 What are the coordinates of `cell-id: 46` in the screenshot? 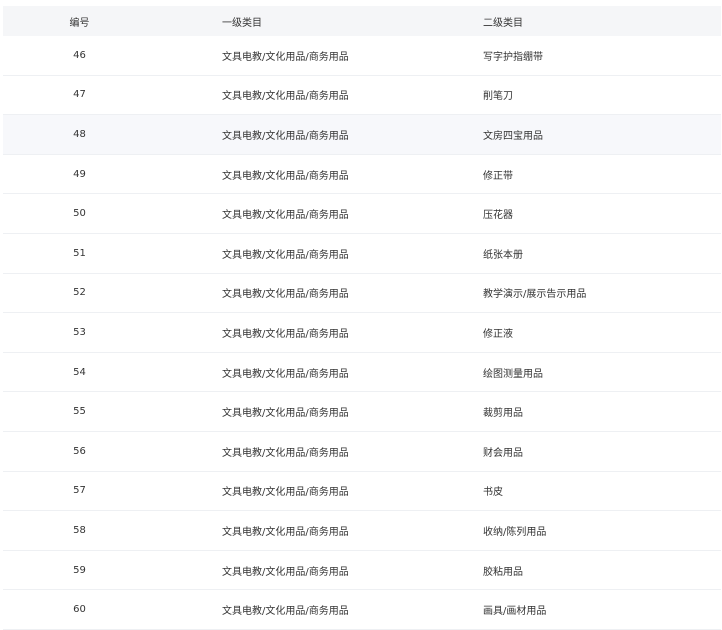 It's located at (79, 55).